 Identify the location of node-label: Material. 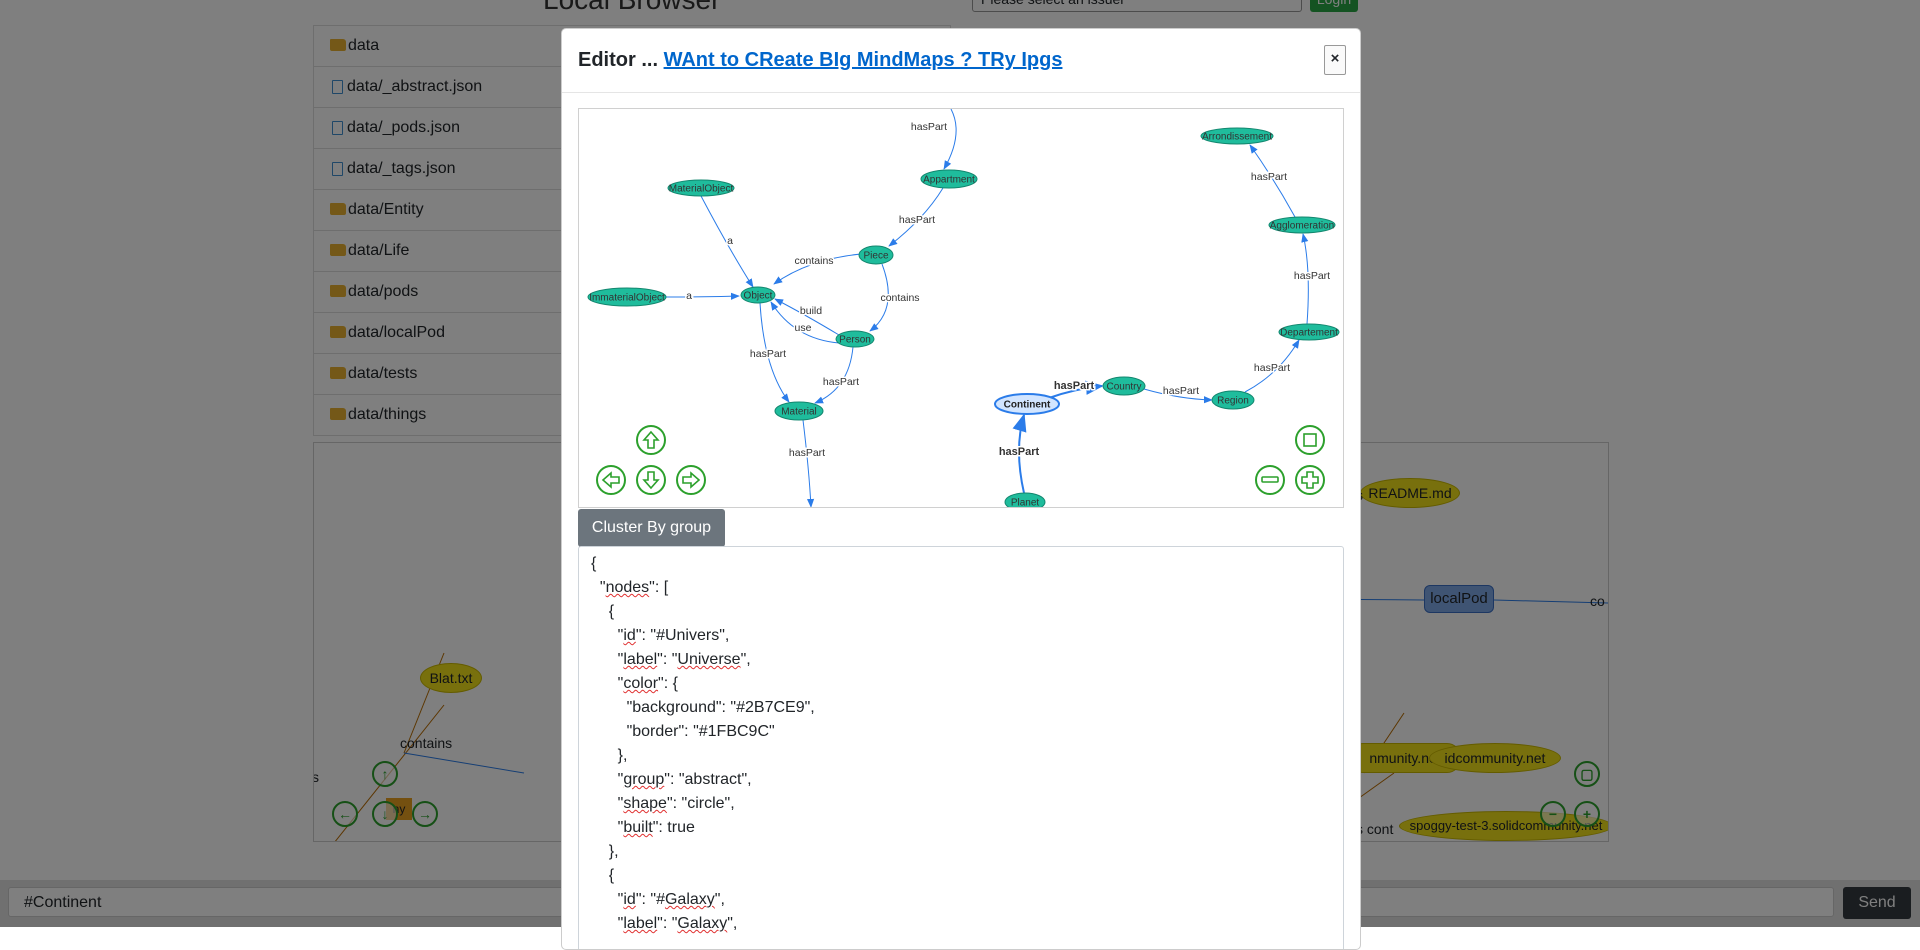
(799, 412).